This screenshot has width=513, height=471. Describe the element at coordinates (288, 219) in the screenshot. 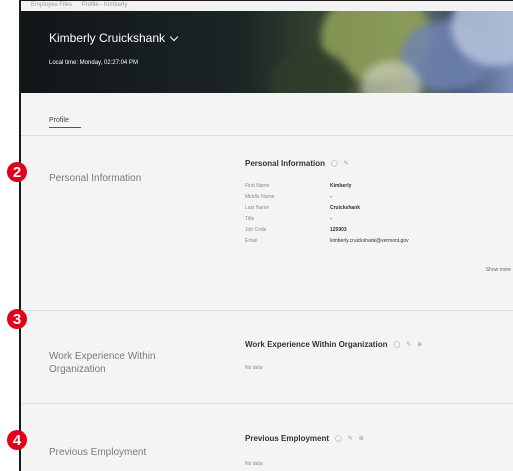

I see `field-row: Title -` at that location.